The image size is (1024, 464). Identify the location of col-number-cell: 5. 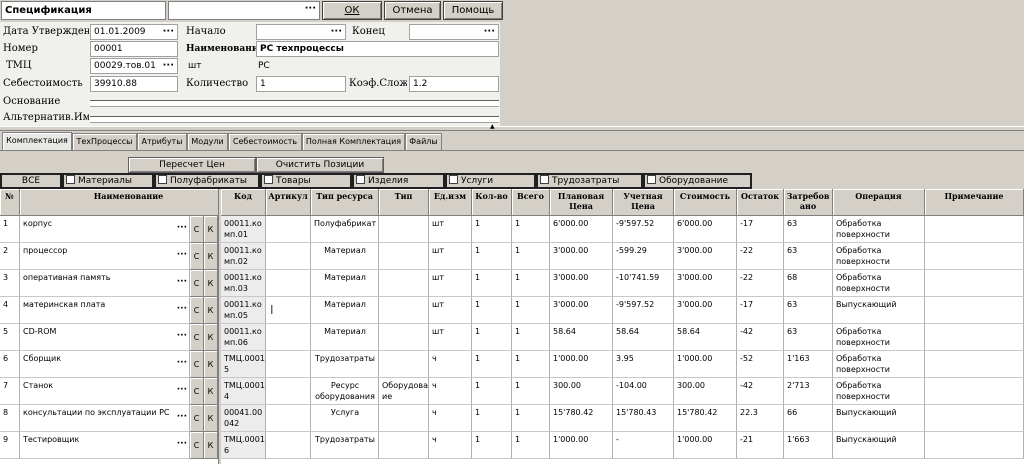
(10, 337).